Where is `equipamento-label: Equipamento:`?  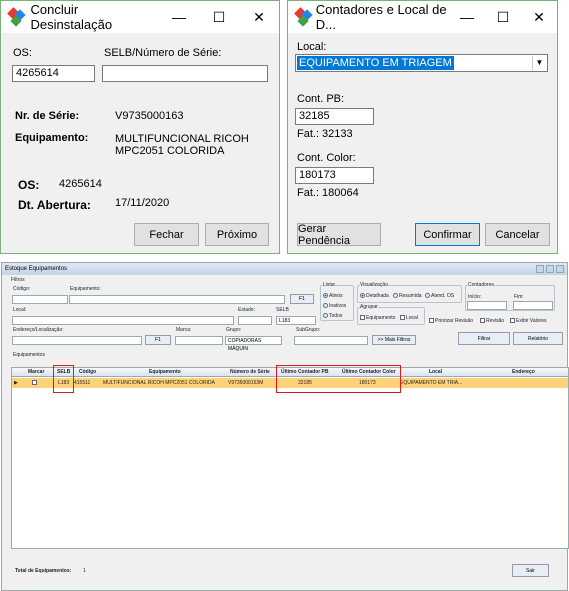 equipamento-label: Equipamento: is located at coordinates (52, 138).